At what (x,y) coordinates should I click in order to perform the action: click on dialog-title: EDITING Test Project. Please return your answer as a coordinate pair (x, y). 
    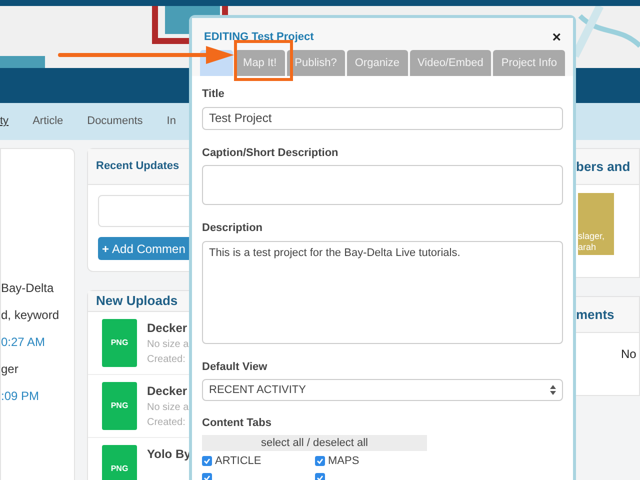
    Looking at the image, I should click on (259, 37).